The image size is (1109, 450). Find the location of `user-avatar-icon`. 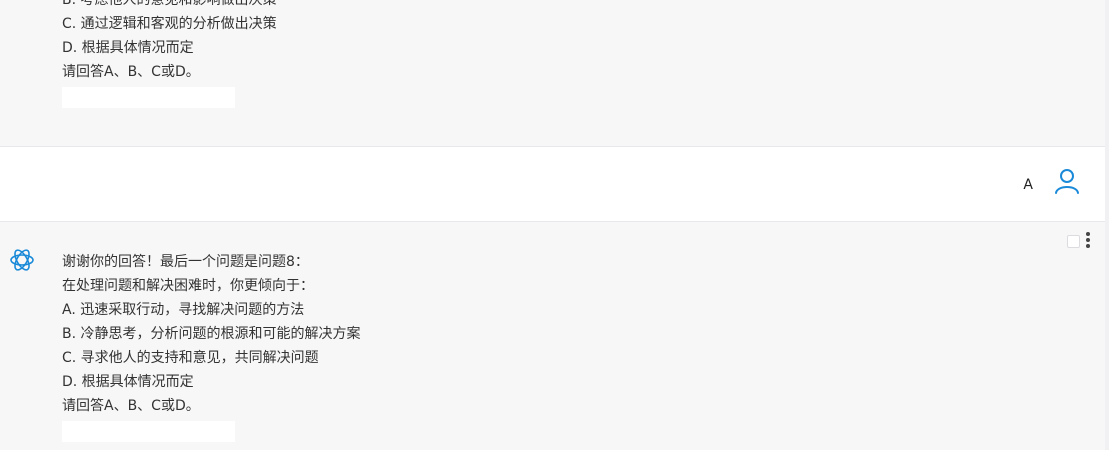

user-avatar-icon is located at coordinates (1067, 181).